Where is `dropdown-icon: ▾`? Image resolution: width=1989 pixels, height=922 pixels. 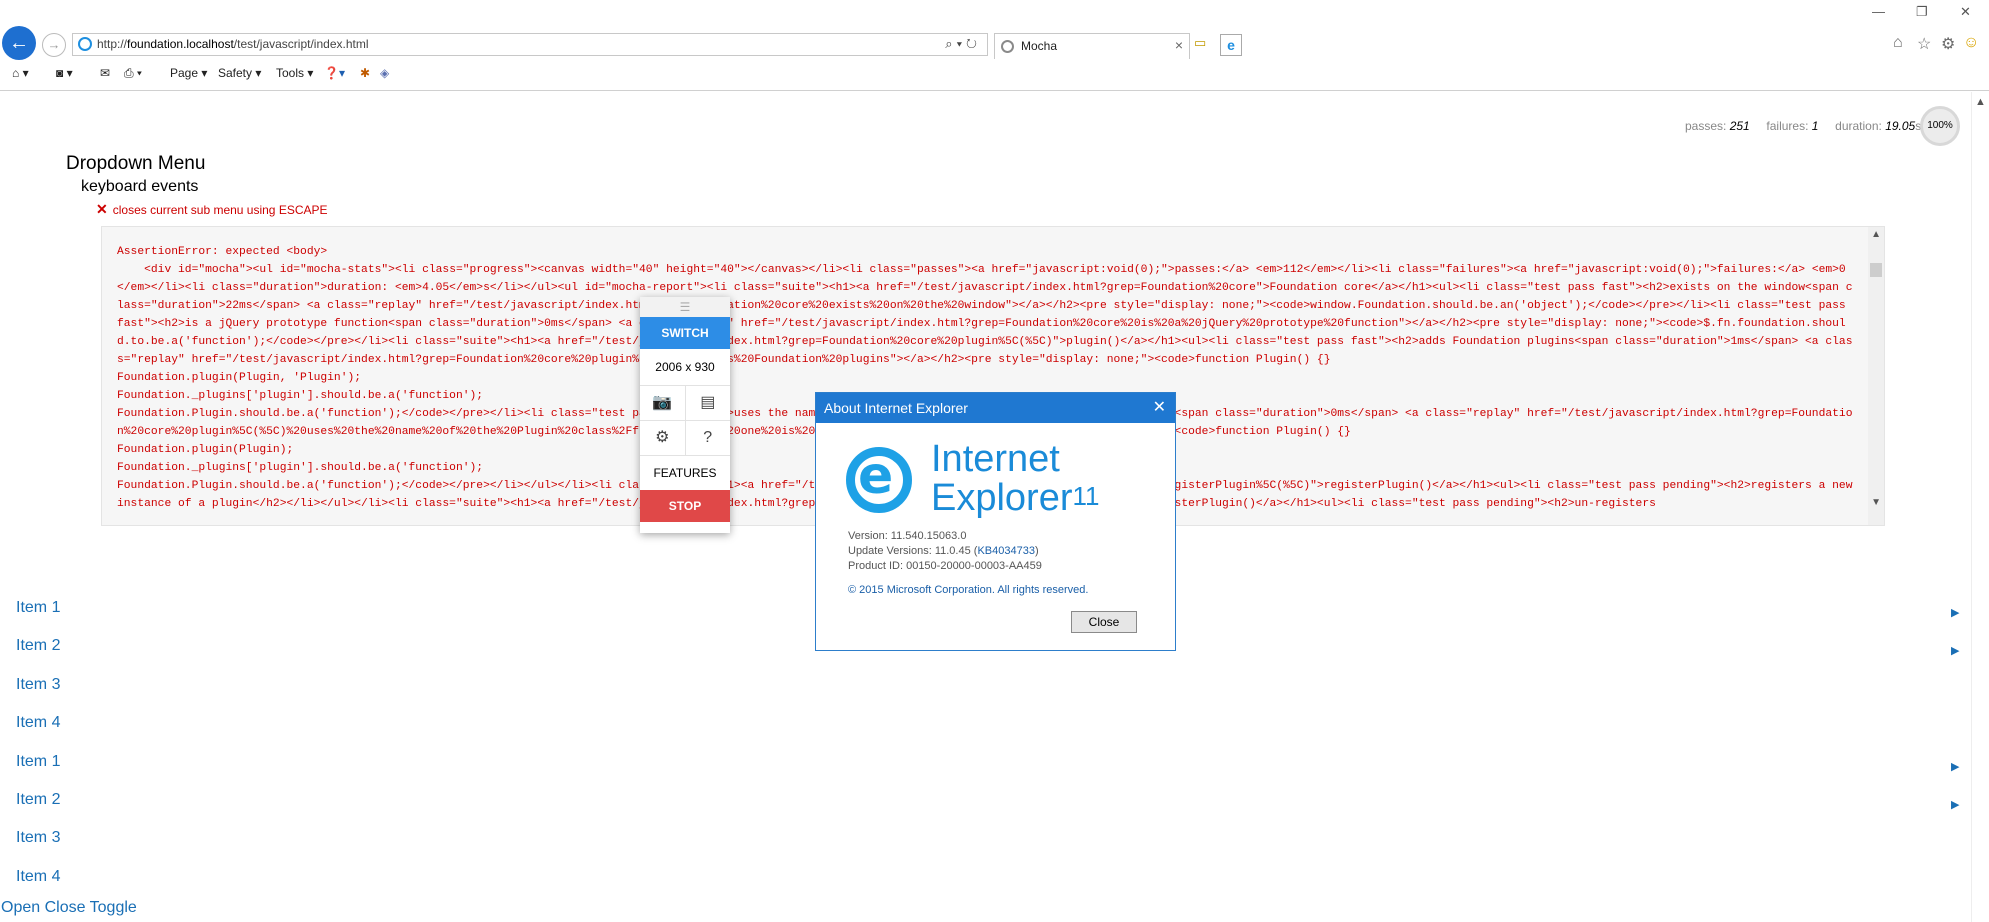 dropdown-icon: ▾ is located at coordinates (961, 43).